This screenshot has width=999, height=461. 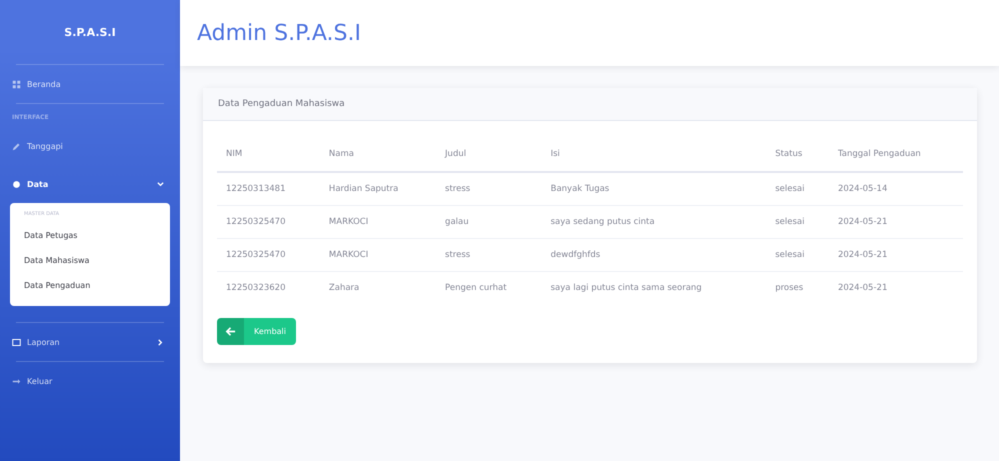 What do you see at coordinates (797, 288) in the screenshot?
I see `table-cell: proses` at bounding box center [797, 288].